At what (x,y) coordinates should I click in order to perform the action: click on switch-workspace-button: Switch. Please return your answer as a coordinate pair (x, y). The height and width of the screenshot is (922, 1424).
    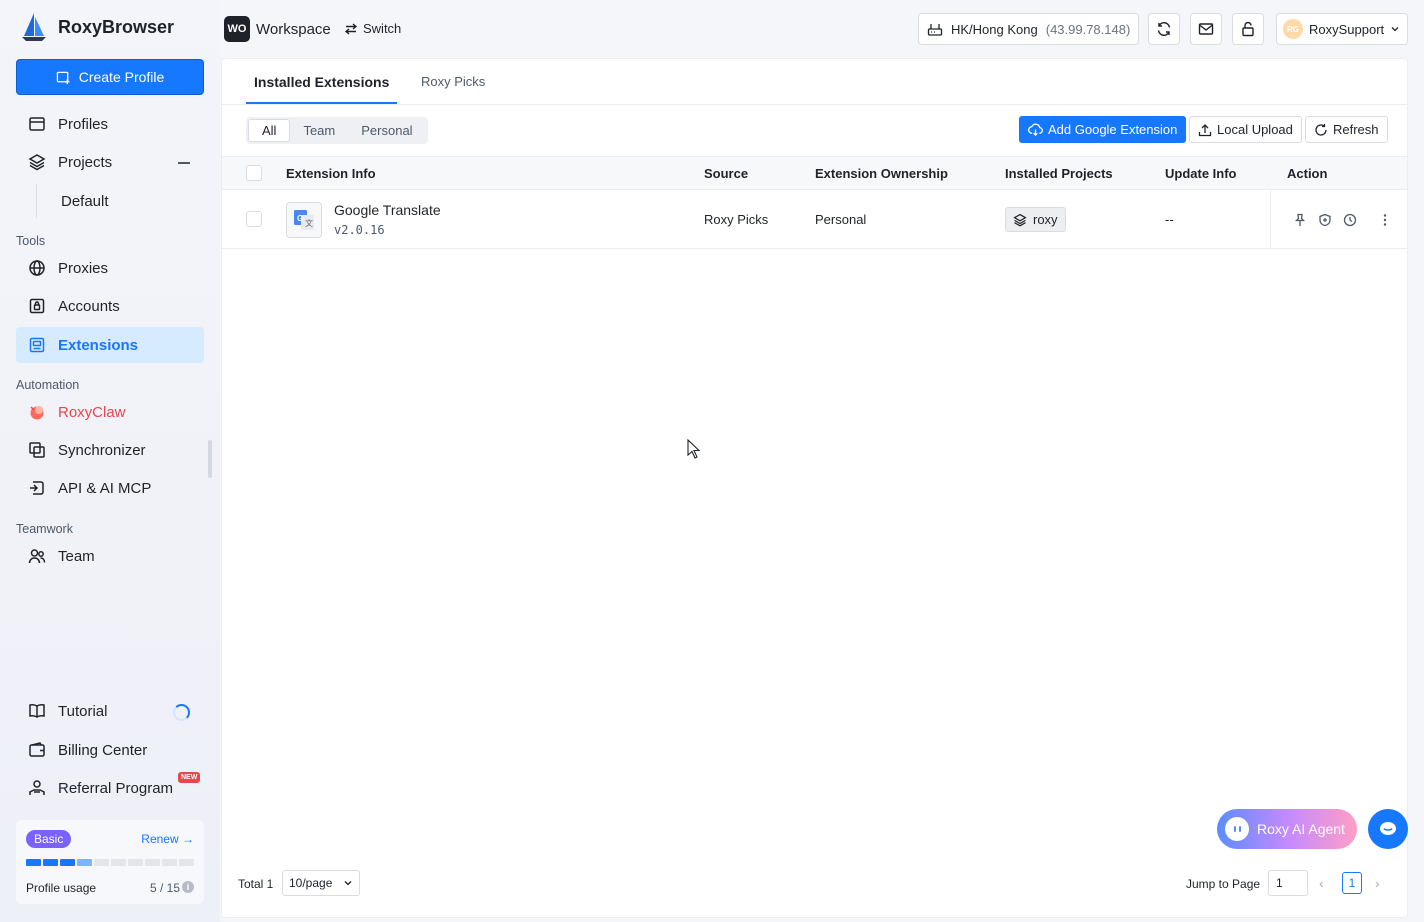
    Looking at the image, I should click on (372, 28).